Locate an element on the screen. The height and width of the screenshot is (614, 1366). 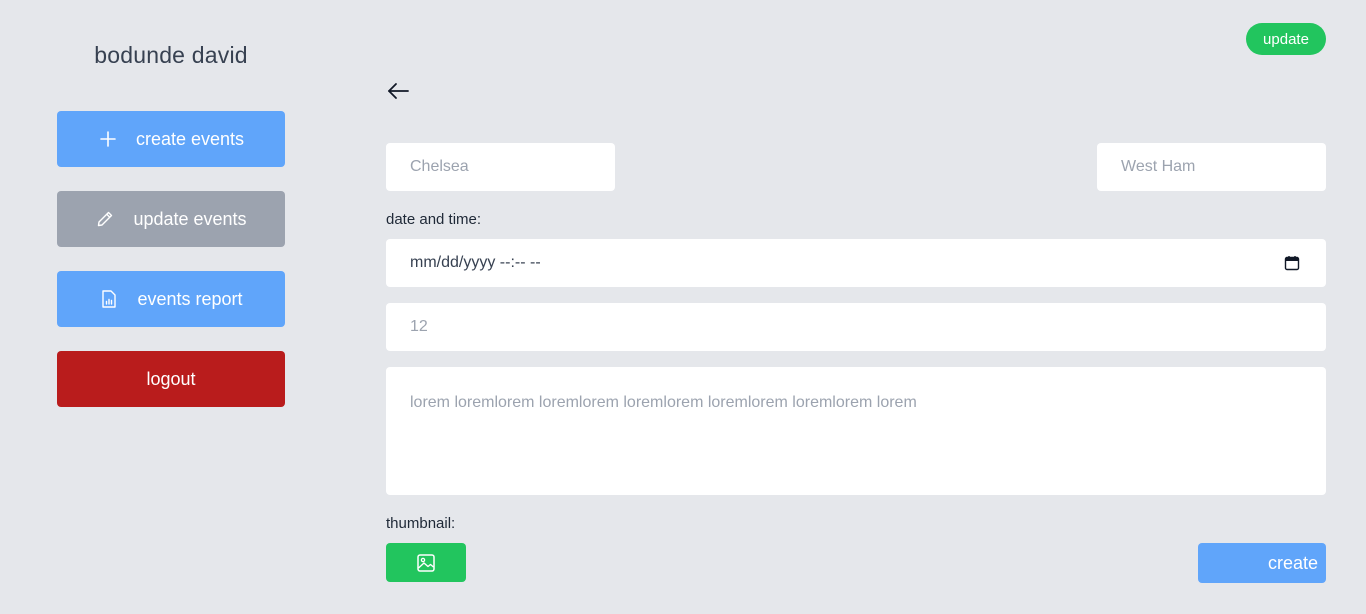
create-label: create is located at coordinates (1292, 562).